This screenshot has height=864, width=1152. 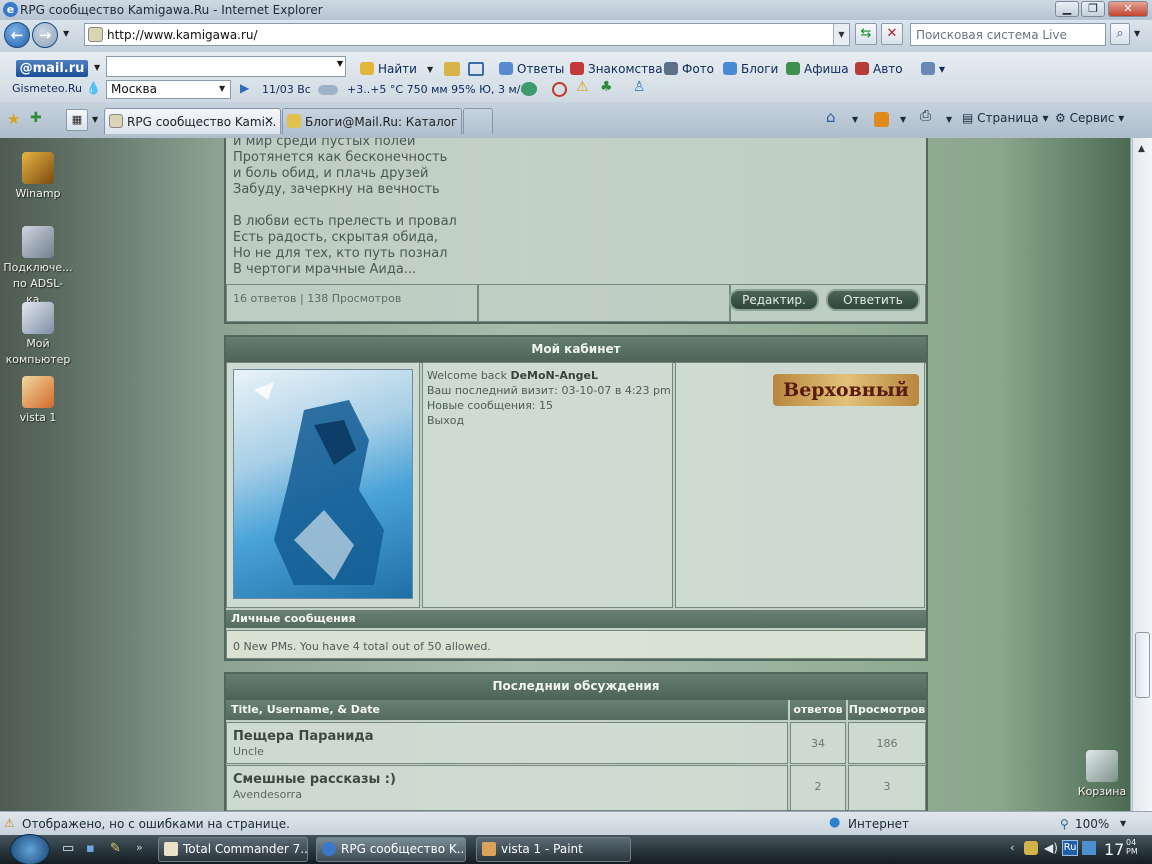 I want to click on answers-link: Ответы, so click(x=531, y=69).